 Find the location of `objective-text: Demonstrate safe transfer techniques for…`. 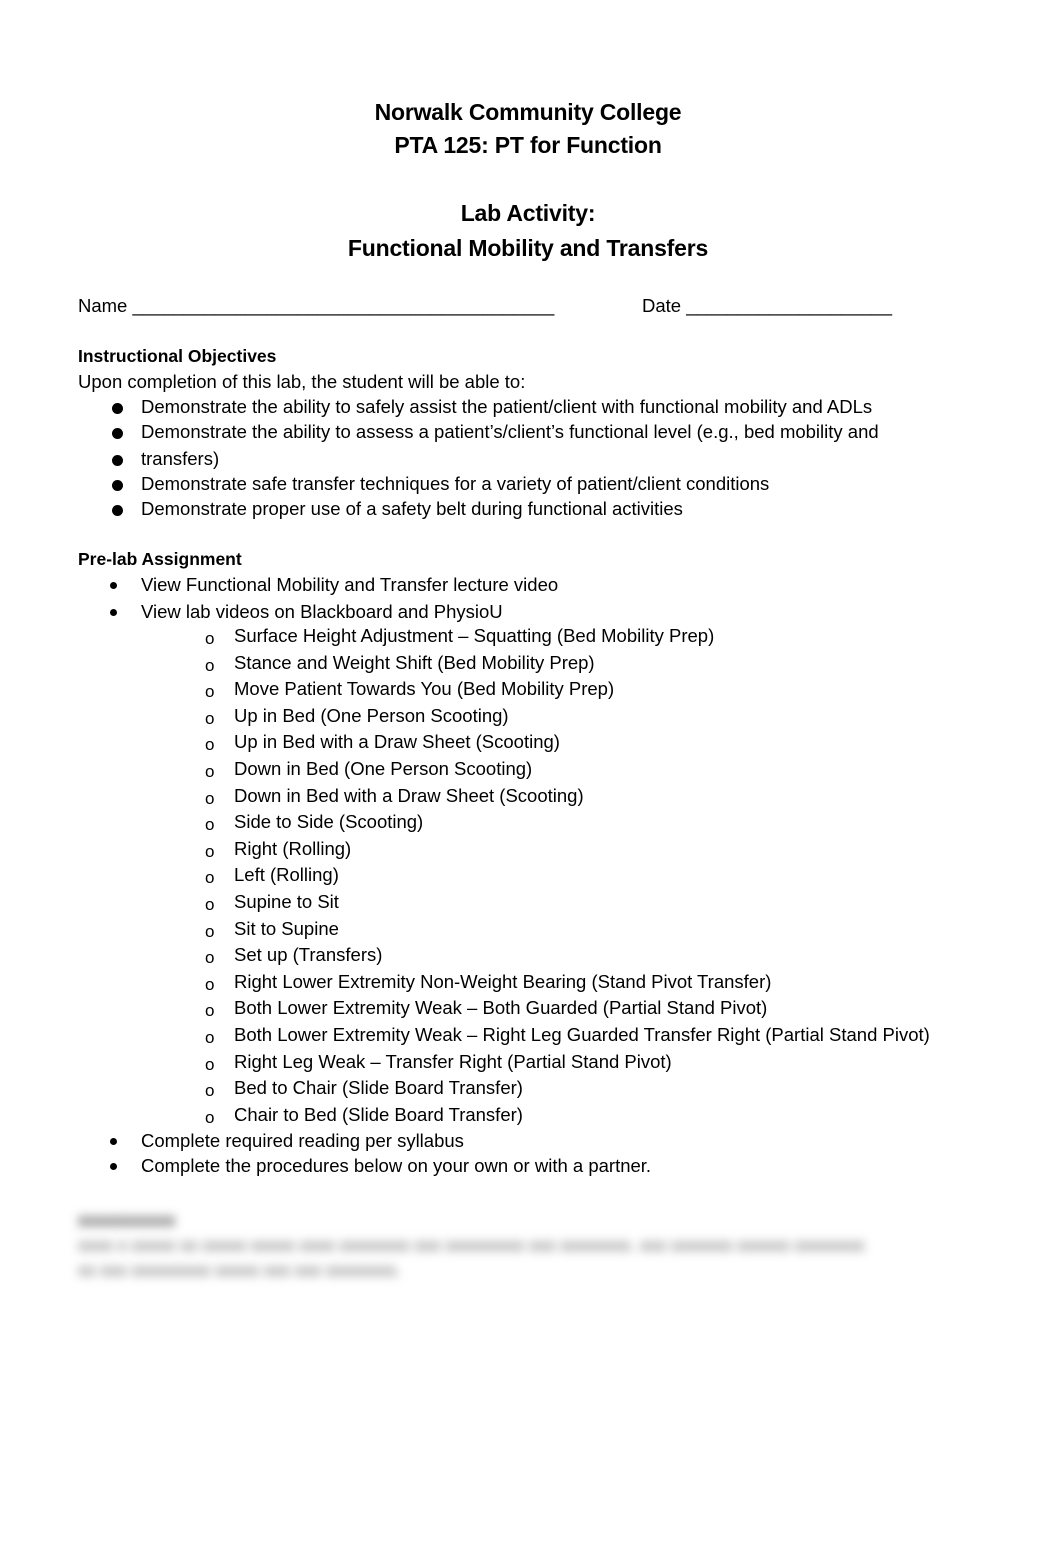

objective-text: Demonstrate safe transfer techniques for… is located at coordinates (455, 483).